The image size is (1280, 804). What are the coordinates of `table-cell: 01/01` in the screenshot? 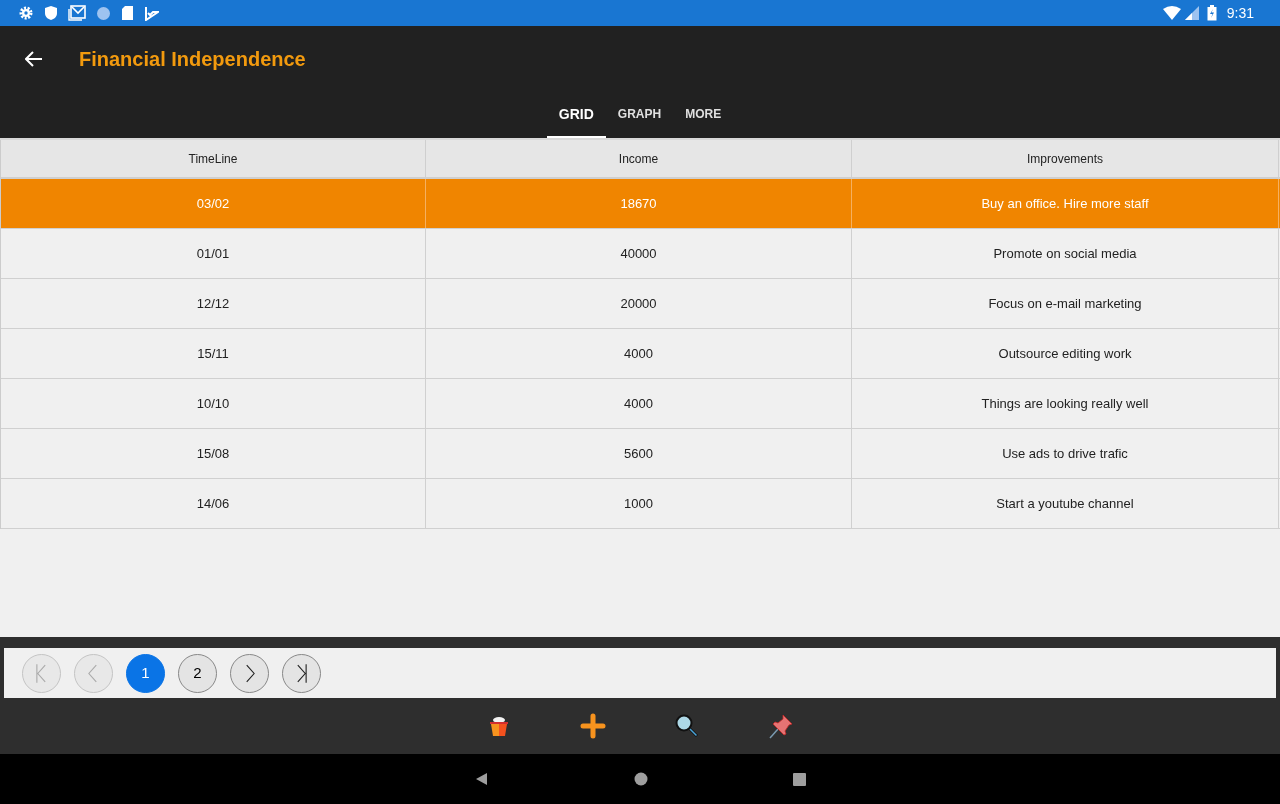 It's located at (213, 253).